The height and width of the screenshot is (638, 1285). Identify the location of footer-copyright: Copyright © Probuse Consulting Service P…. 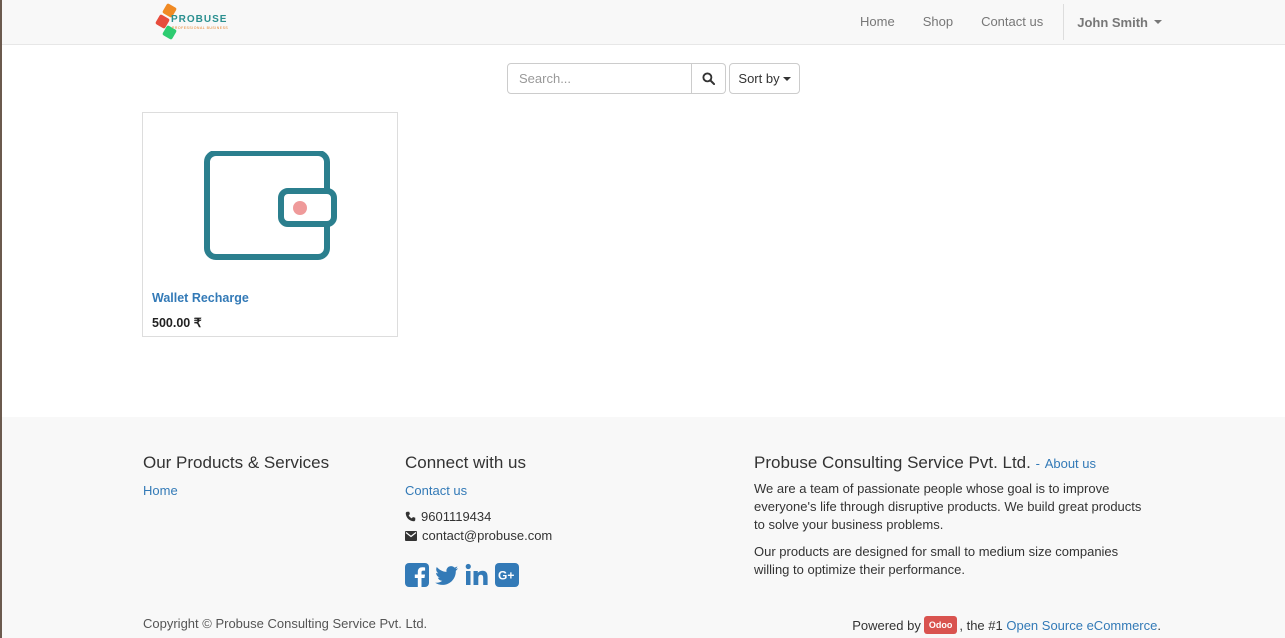
(285, 623).